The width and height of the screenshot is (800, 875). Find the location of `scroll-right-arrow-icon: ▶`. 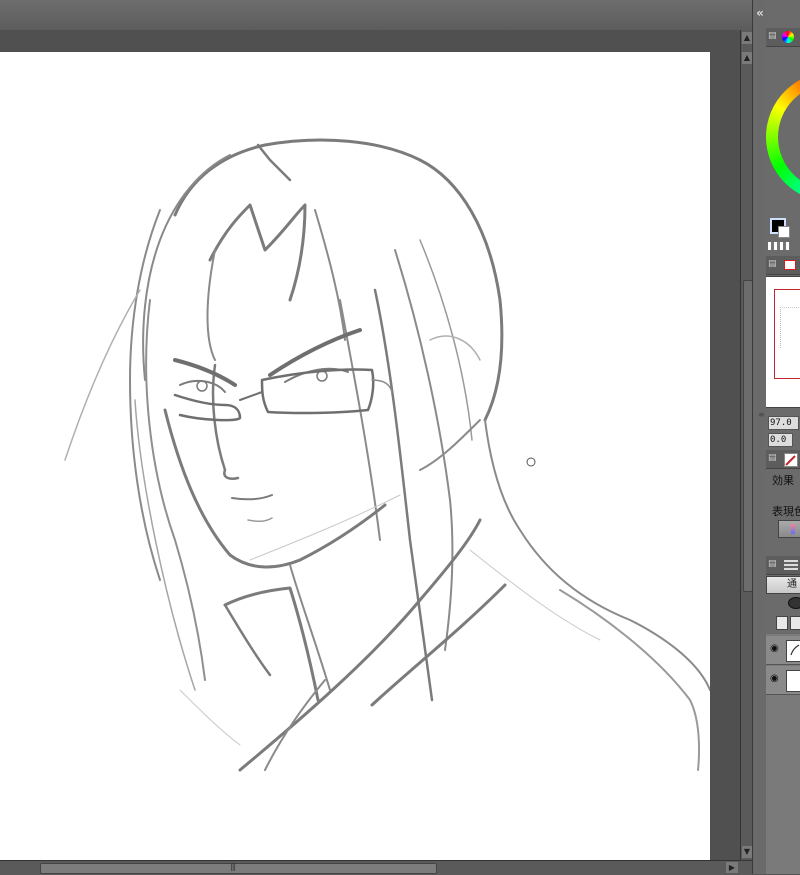

scroll-right-arrow-icon: ▶ is located at coordinates (732, 867).